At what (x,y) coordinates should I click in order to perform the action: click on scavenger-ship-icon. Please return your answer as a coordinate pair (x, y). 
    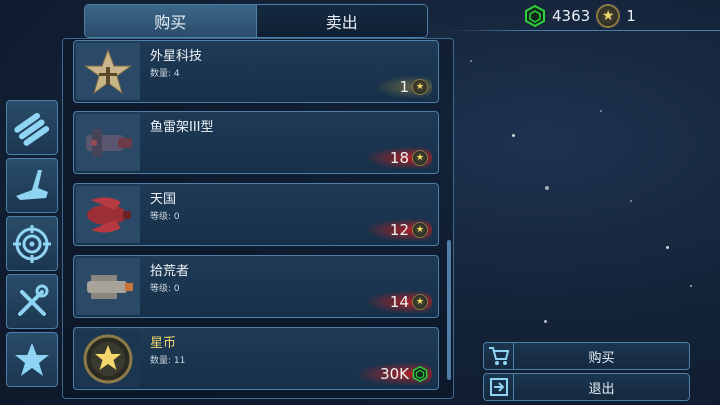
    Looking at the image, I should click on (108, 286).